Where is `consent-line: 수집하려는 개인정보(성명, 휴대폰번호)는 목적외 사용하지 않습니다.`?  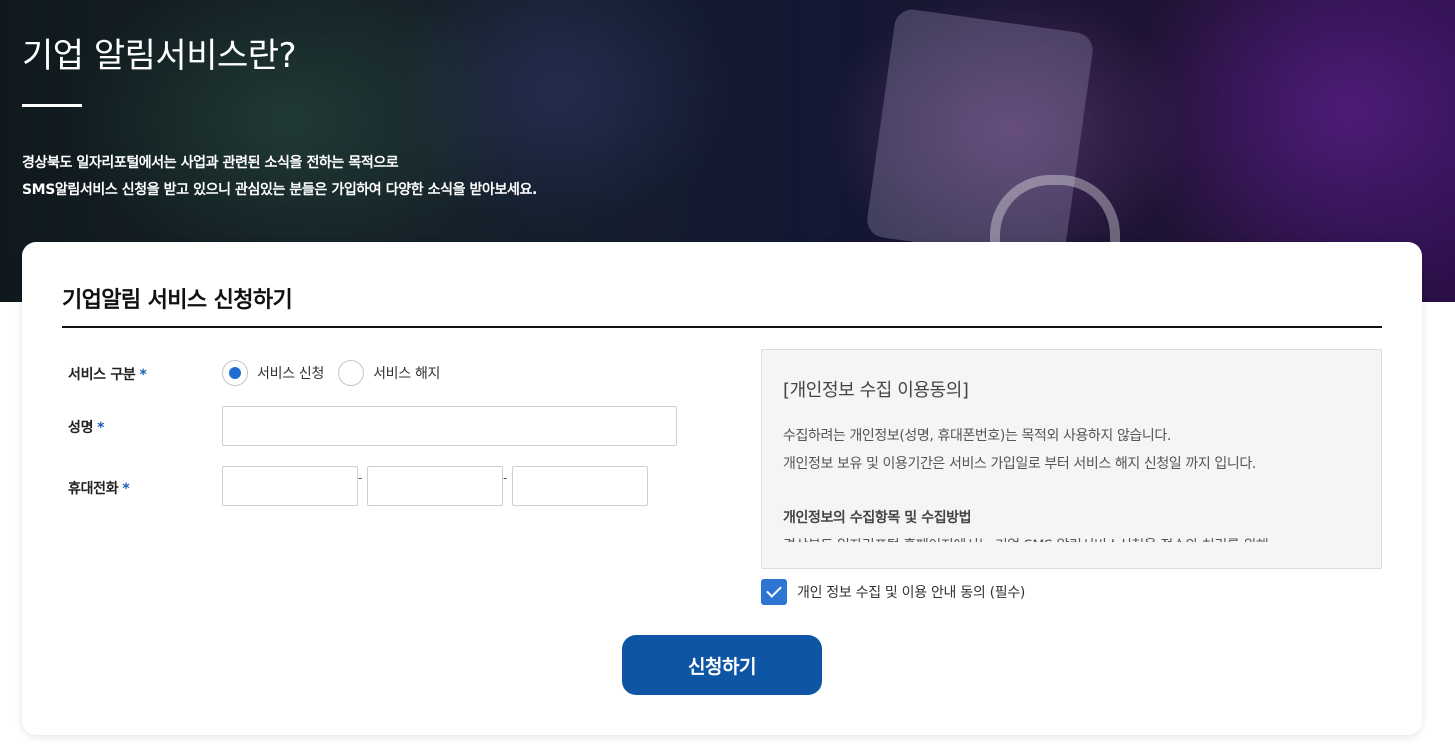
consent-line: 수집하려는 개인정보(성명, 휴대폰번호)는 목적외 사용하지 않습니다. is located at coordinates (977, 436).